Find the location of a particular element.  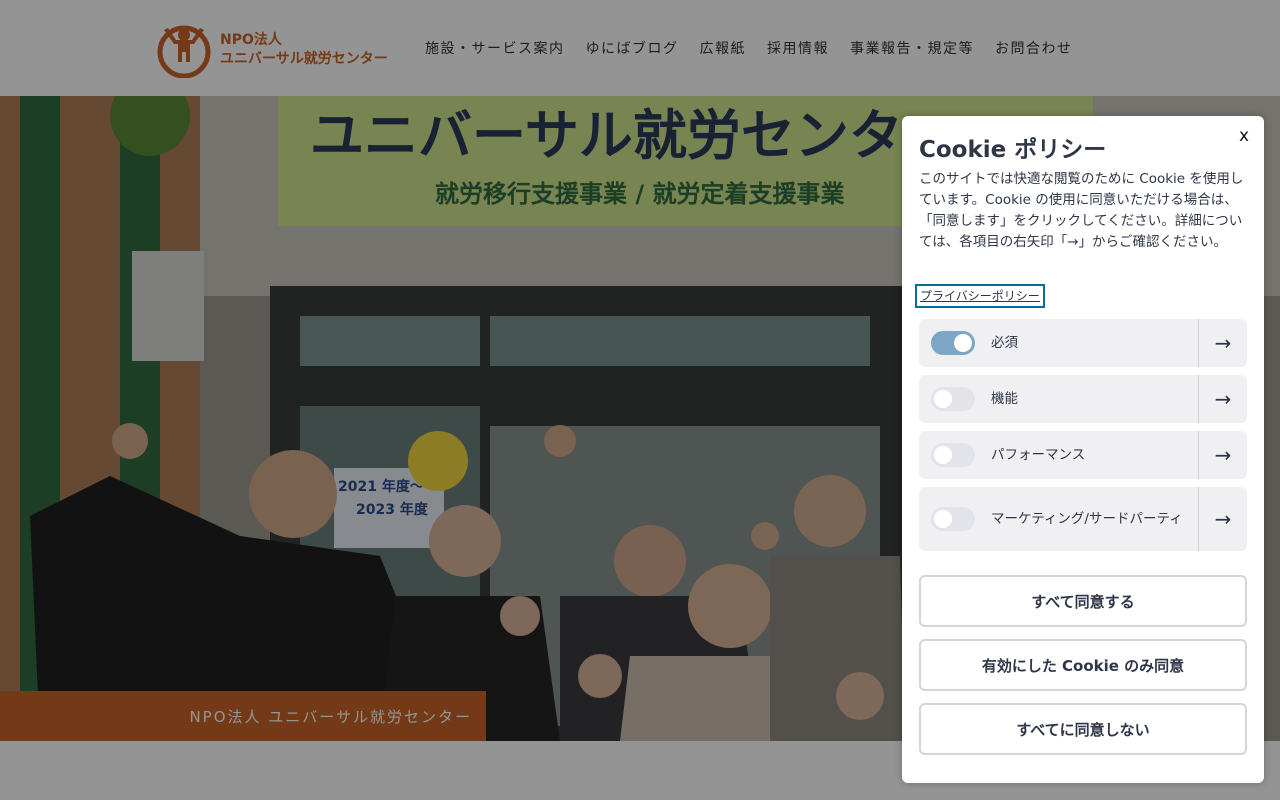

cookie-category-required: 必須 → is located at coordinates (1083, 343).